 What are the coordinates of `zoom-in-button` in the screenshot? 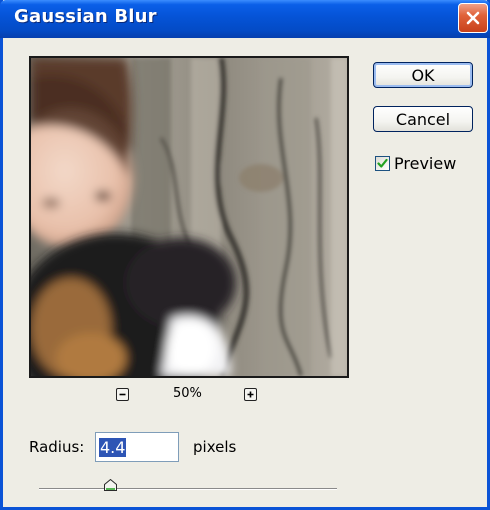 It's located at (250, 394).